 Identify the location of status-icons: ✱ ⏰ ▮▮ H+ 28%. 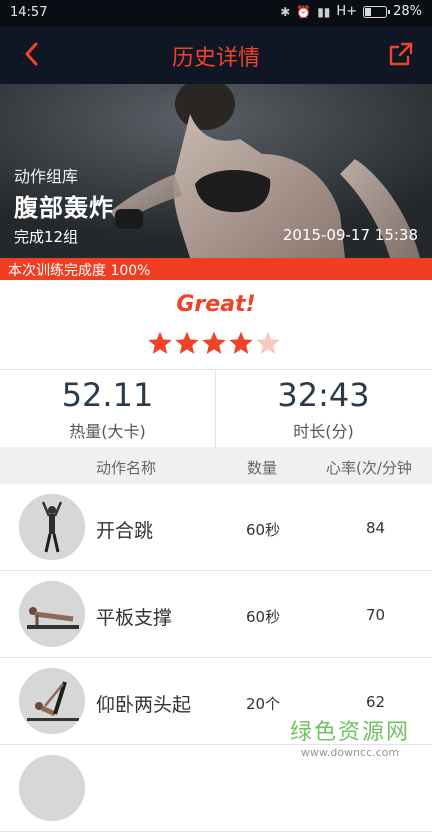
(351, 11).